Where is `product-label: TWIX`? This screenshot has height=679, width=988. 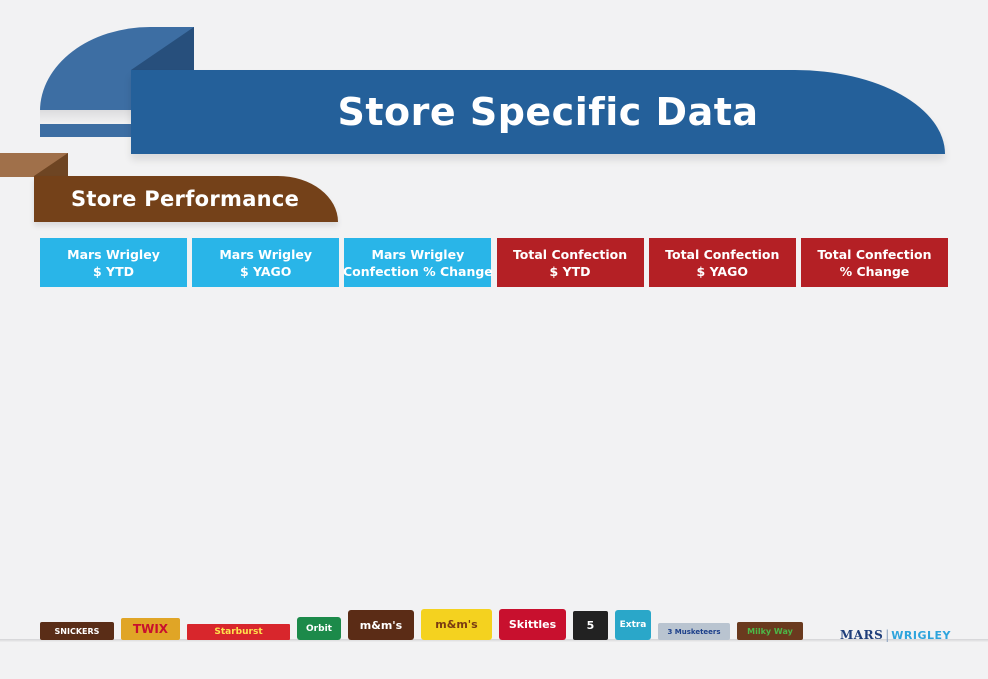
product-label: TWIX is located at coordinates (150, 629).